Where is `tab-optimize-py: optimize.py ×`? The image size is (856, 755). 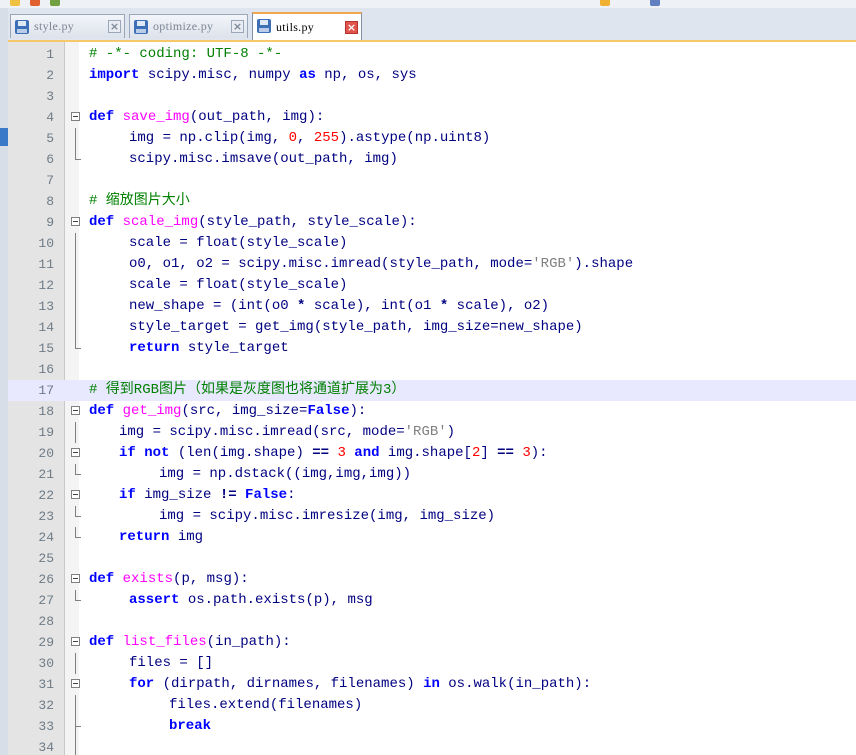 tab-optimize-py: optimize.py × is located at coordinates (188, 26).